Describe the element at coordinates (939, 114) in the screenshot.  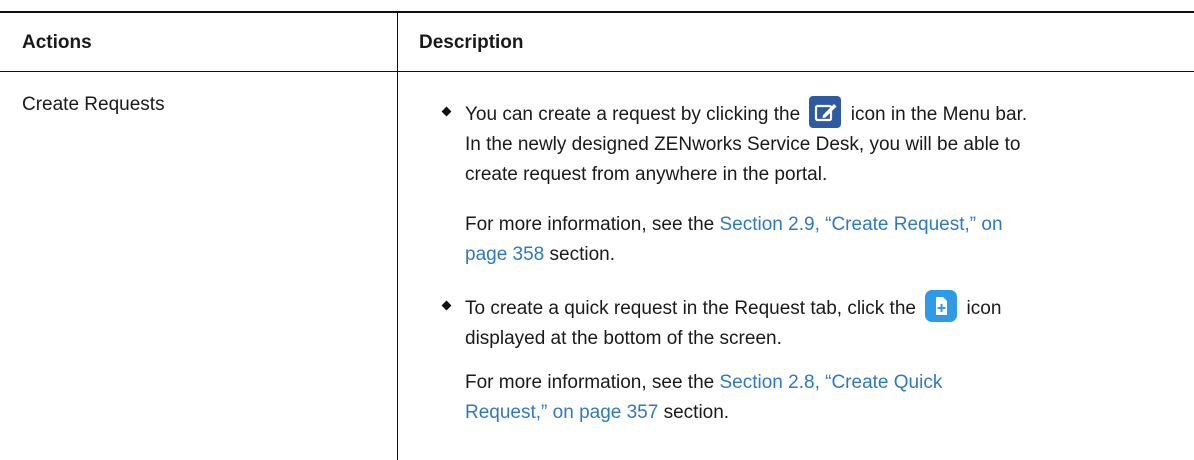
I see `bullet1-text-after: icon in the Menu bar.` at that location.